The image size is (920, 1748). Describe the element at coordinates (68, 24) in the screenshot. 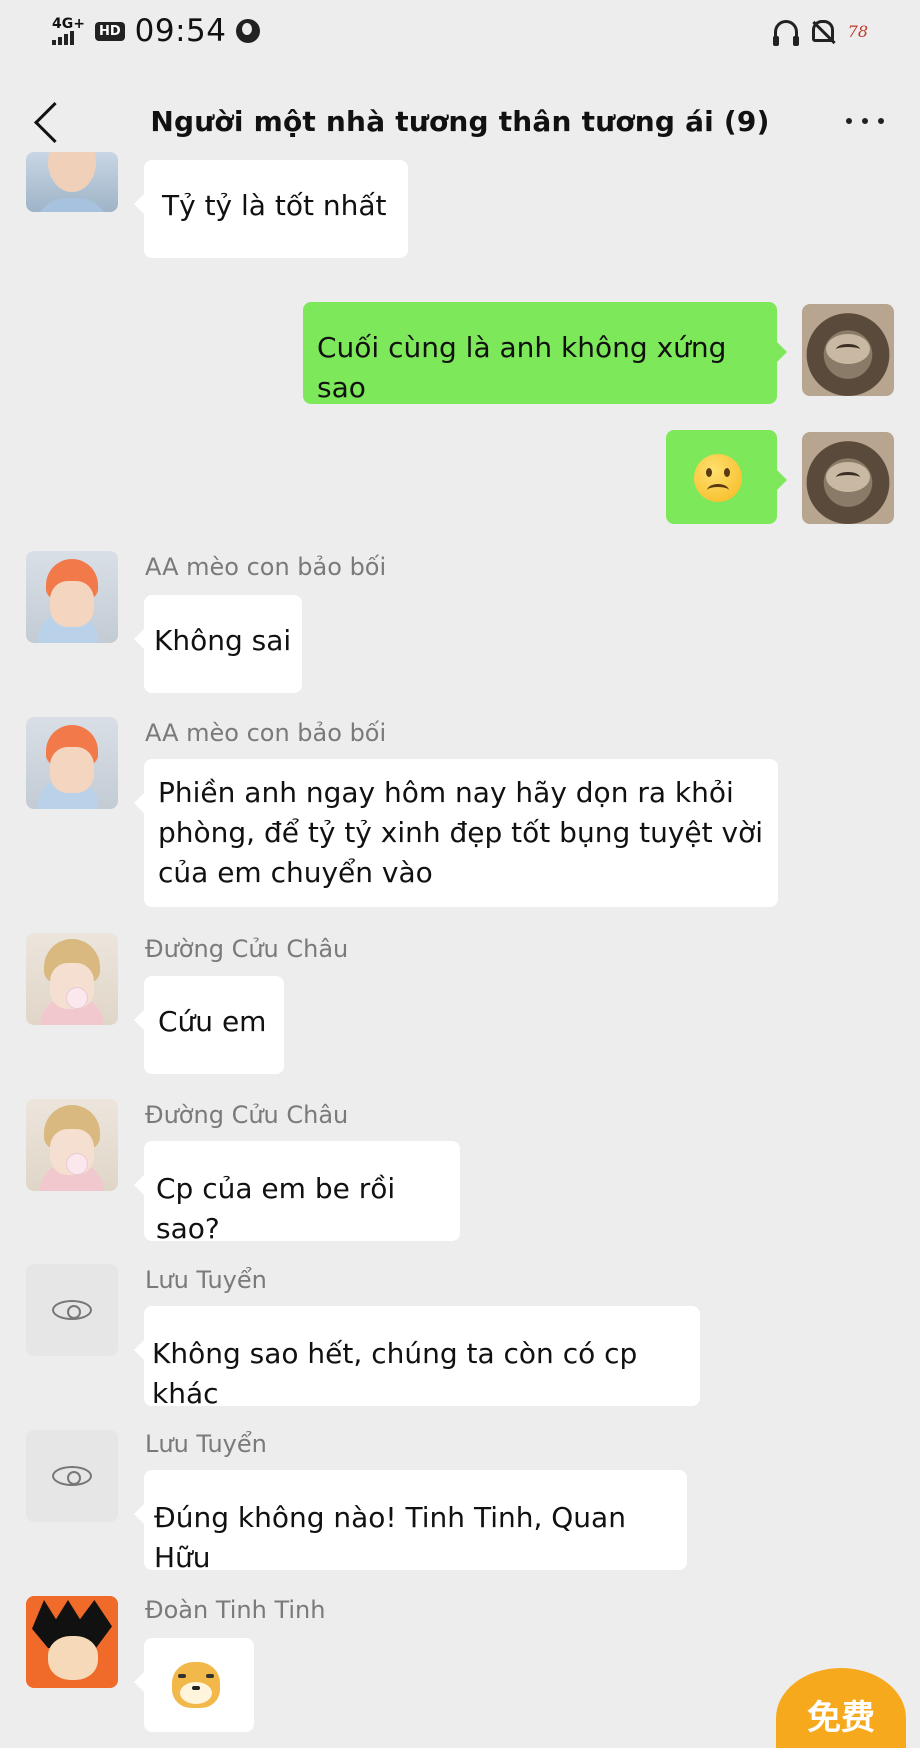

I see `network-type: 4G+` at that location.